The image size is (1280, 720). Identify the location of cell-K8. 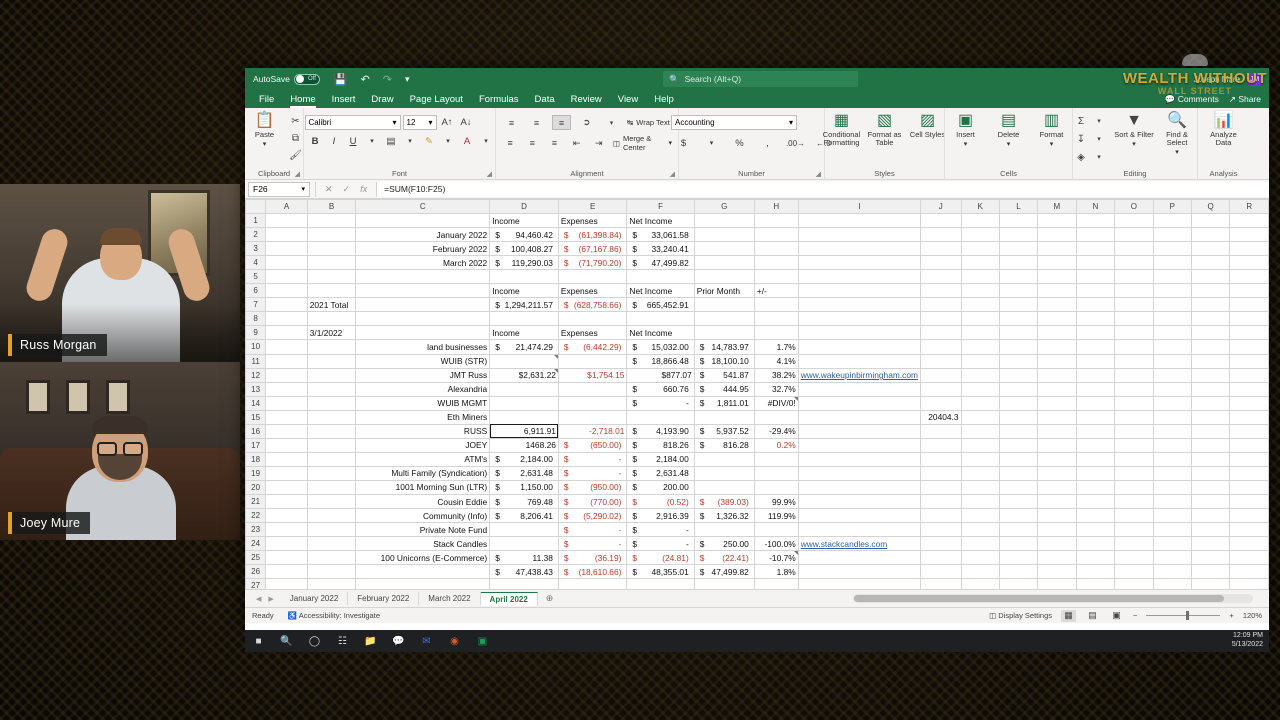
(980, 319).